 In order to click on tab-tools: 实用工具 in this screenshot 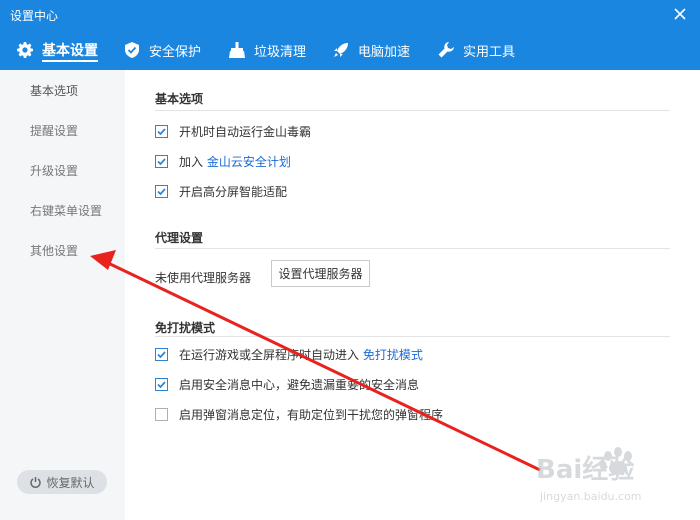, I will do `click(476, 50)`.